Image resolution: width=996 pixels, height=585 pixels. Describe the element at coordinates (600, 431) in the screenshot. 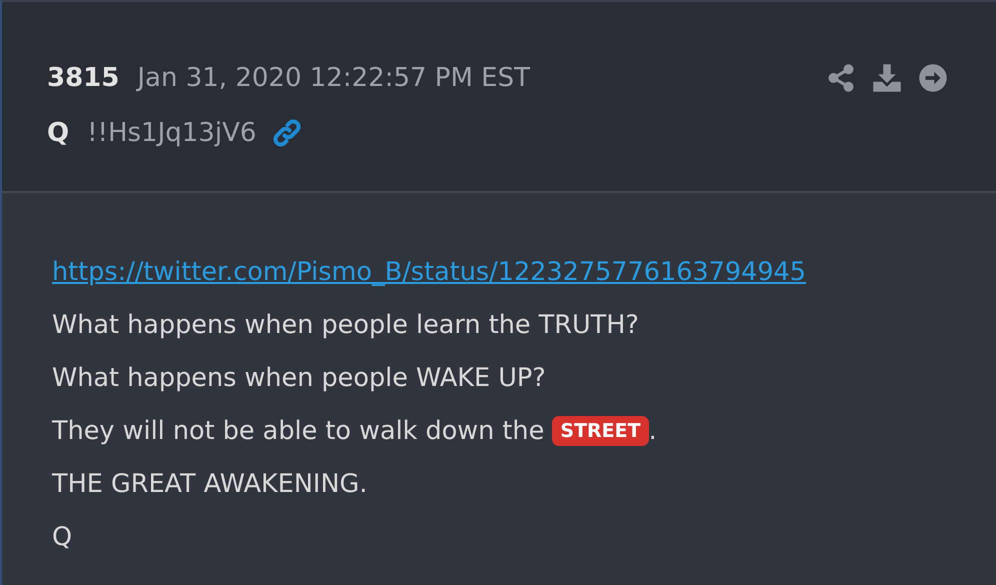

I see `highlight-tag: STREET` at that location.